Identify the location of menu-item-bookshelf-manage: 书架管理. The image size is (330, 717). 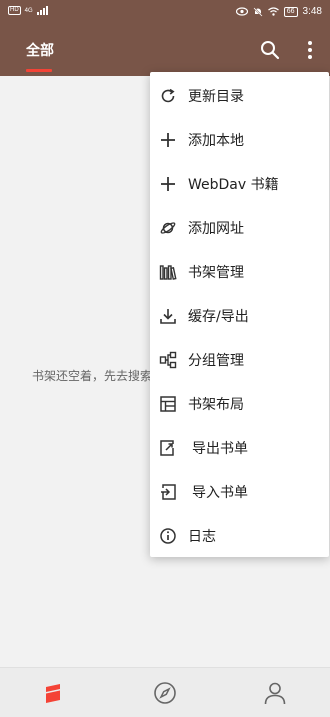
(239, 272).